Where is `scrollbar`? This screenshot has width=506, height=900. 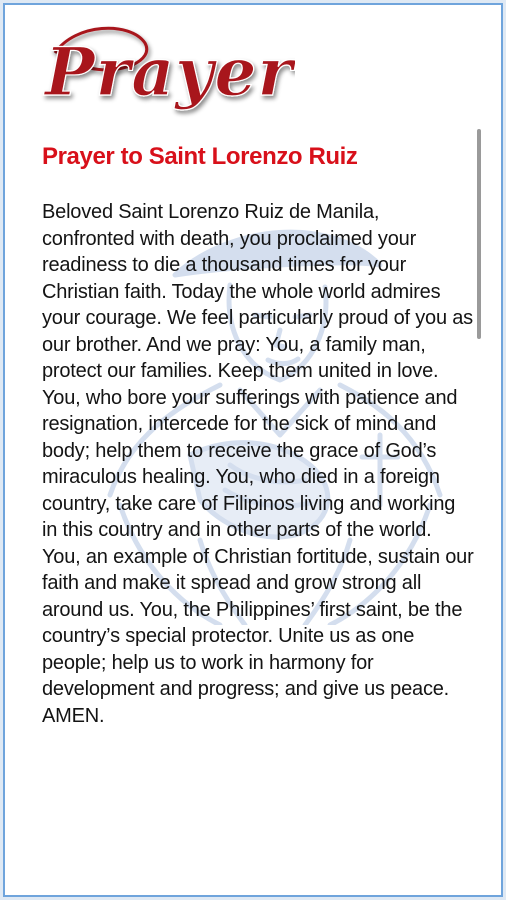
scrollbar is located at coordinates (479, 234).